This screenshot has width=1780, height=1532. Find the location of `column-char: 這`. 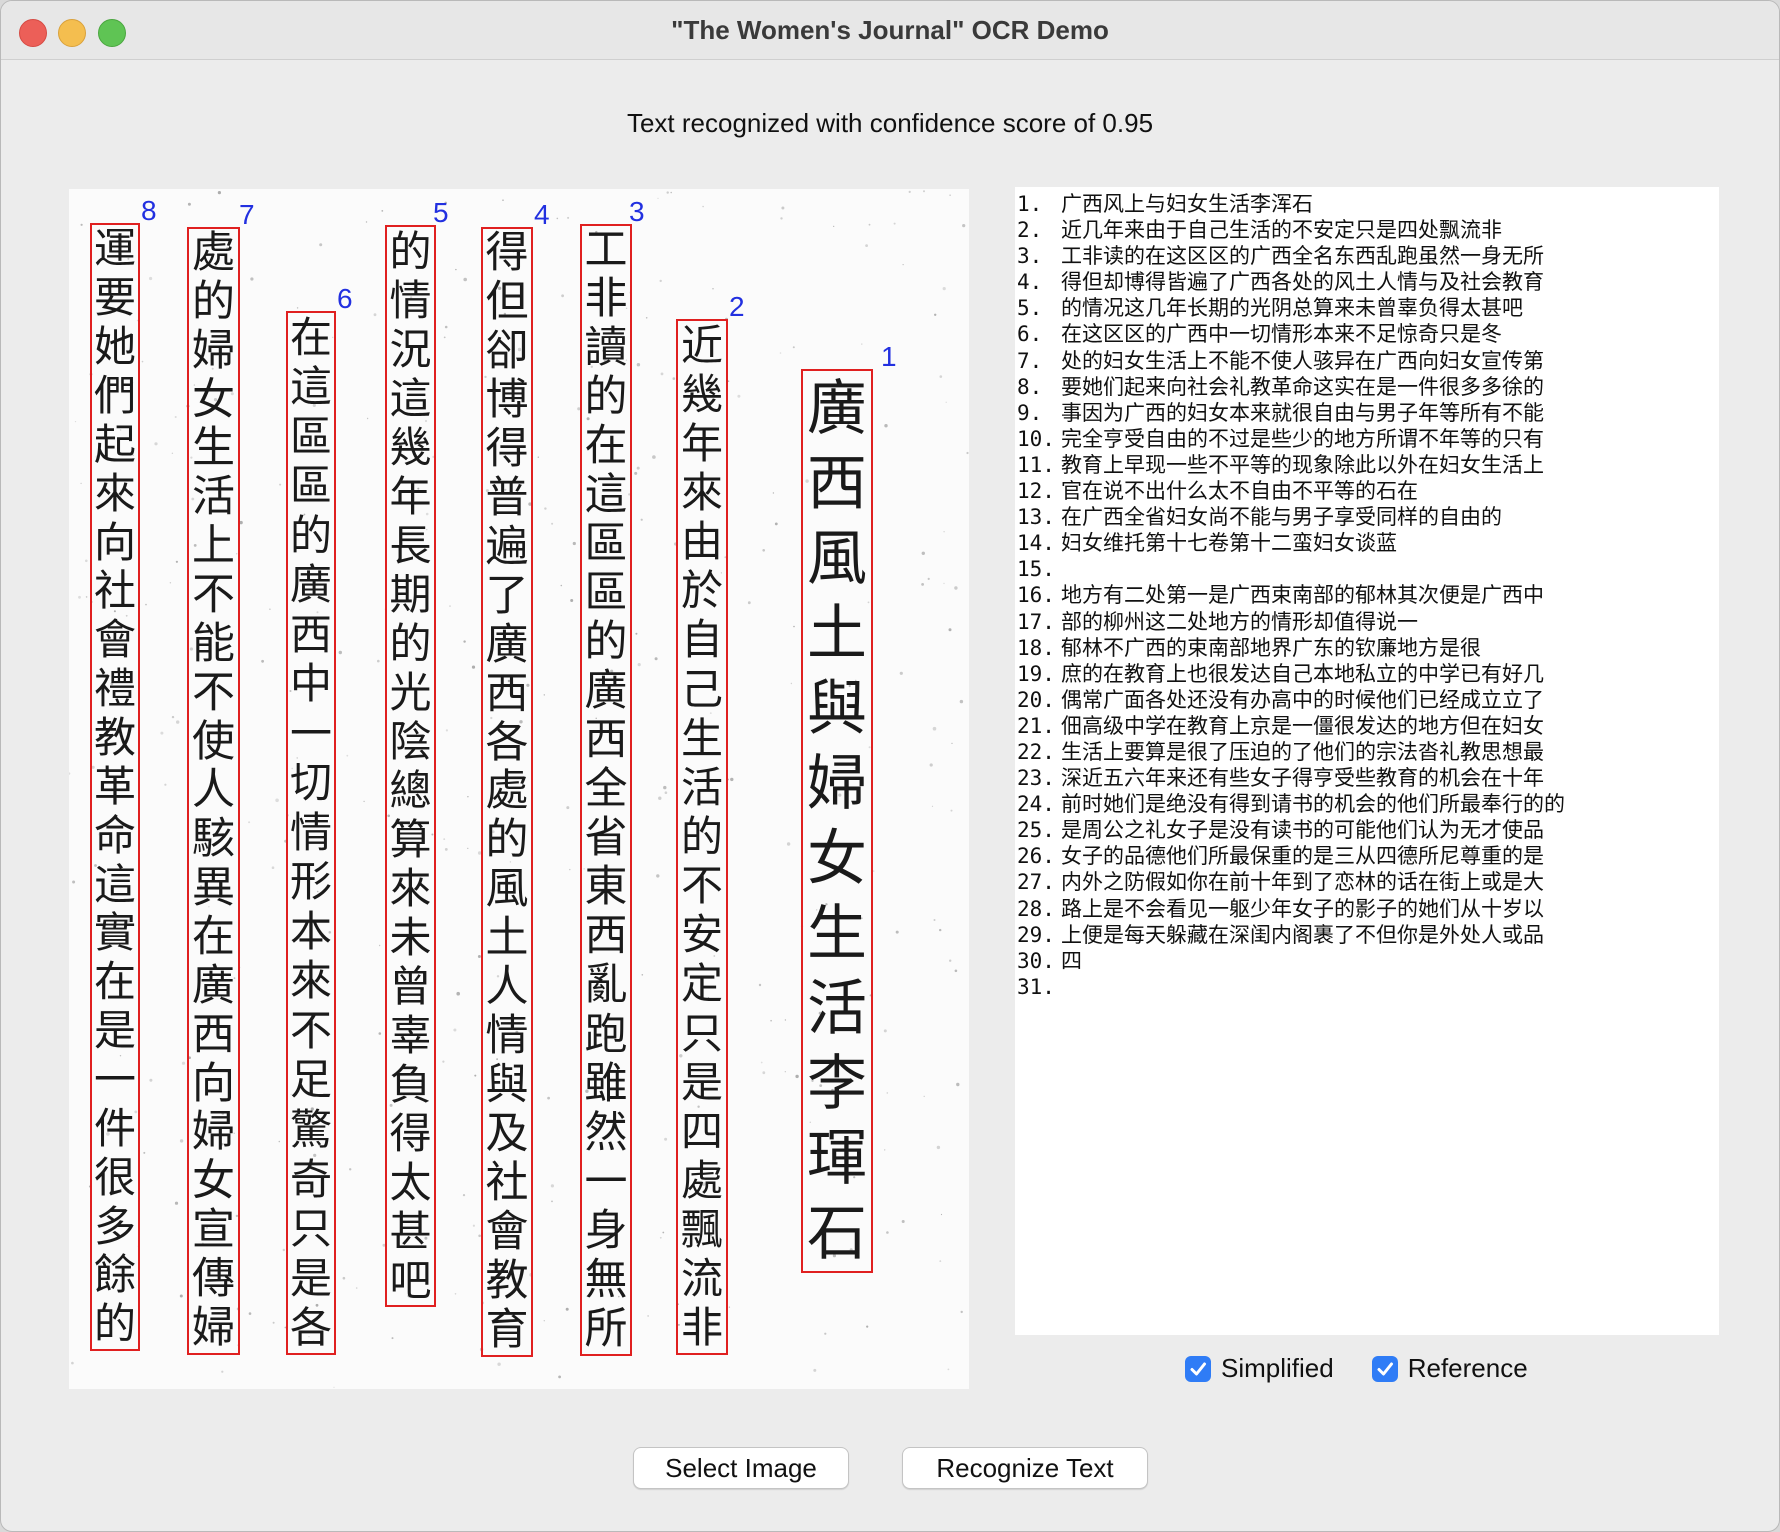

column-char: 這 is located at coordinates (606, 495).